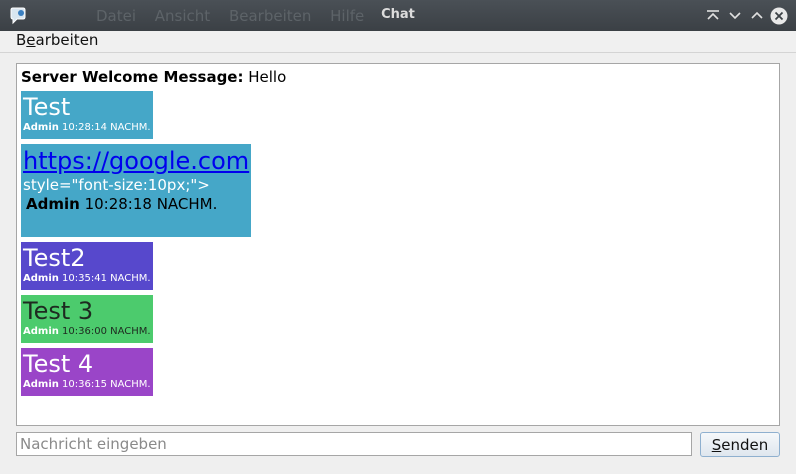 The width and height of the screenshot is (796, 474). I want to click on chat-message: Test Admin 10:28:14 NACHM., so click(87, 115).